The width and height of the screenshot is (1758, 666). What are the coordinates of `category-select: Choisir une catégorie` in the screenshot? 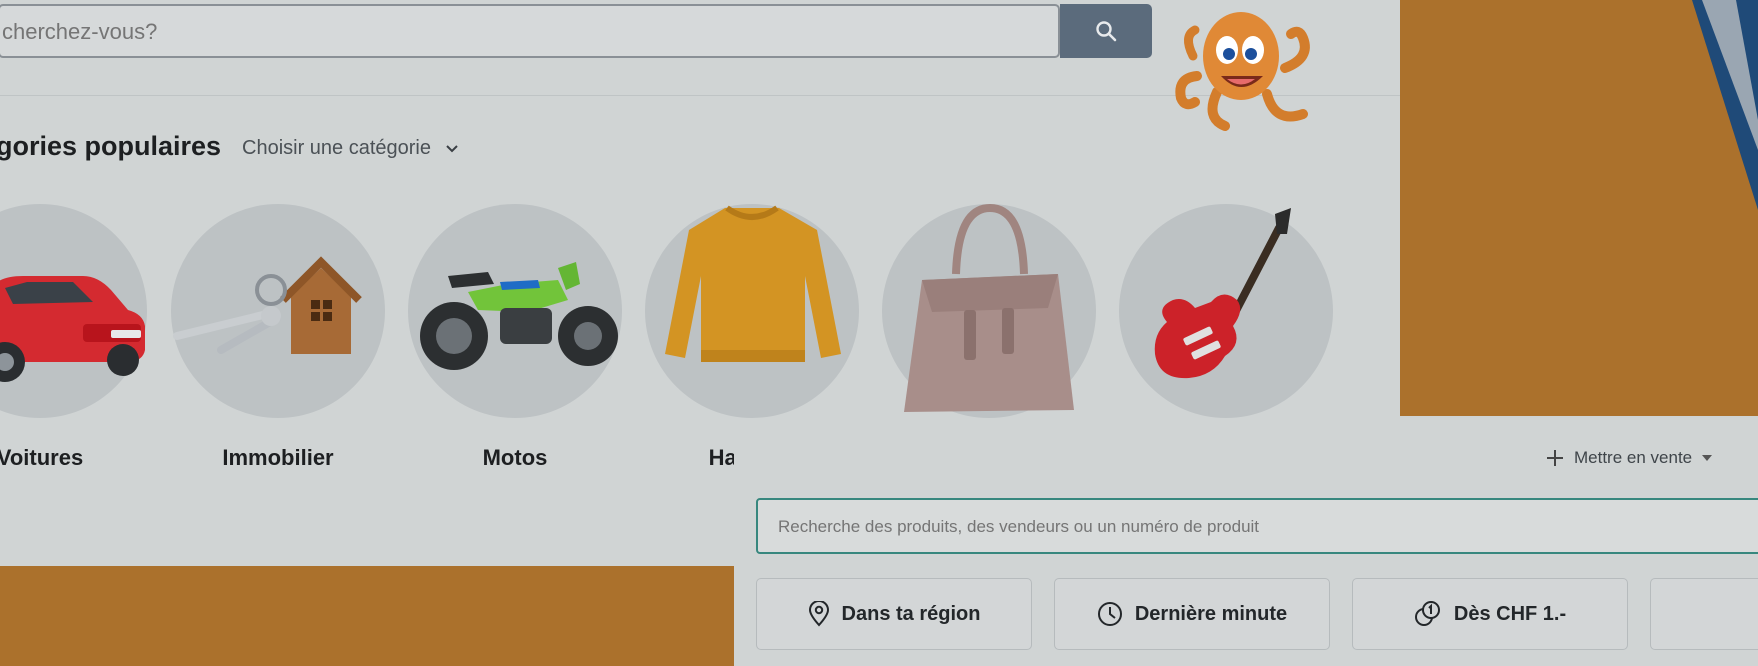 It's located at (350, 148).